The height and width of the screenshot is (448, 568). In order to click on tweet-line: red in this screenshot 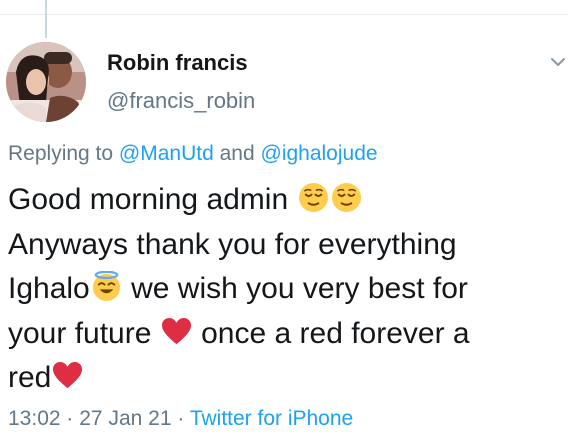, I will do `click(286, 378)`.